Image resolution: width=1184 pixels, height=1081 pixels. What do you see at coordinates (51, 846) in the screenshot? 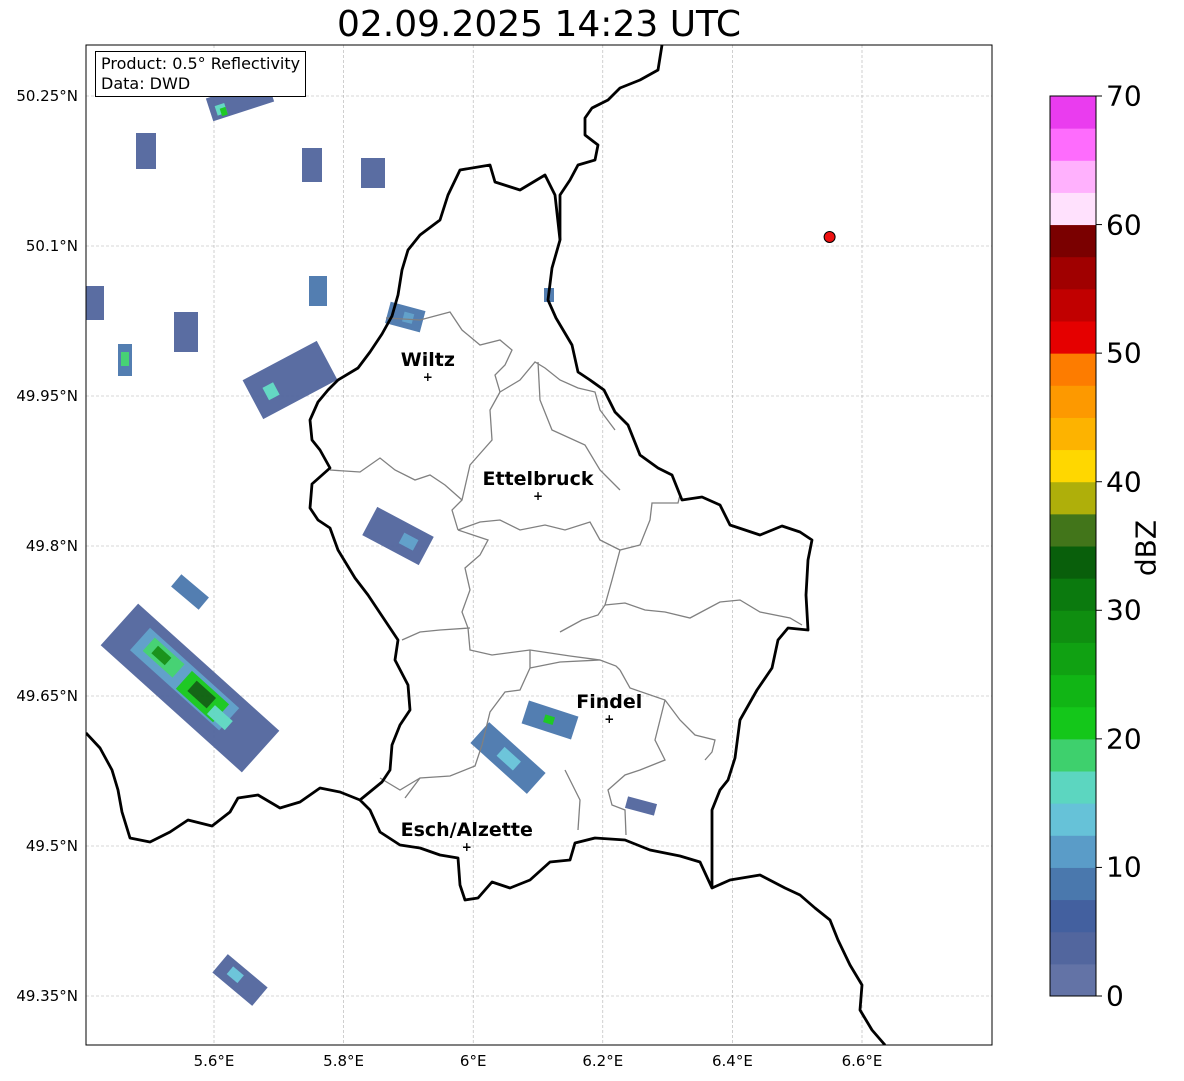
I see `lat-tick-label: 49.5°N` at bounding box center [51, 846].